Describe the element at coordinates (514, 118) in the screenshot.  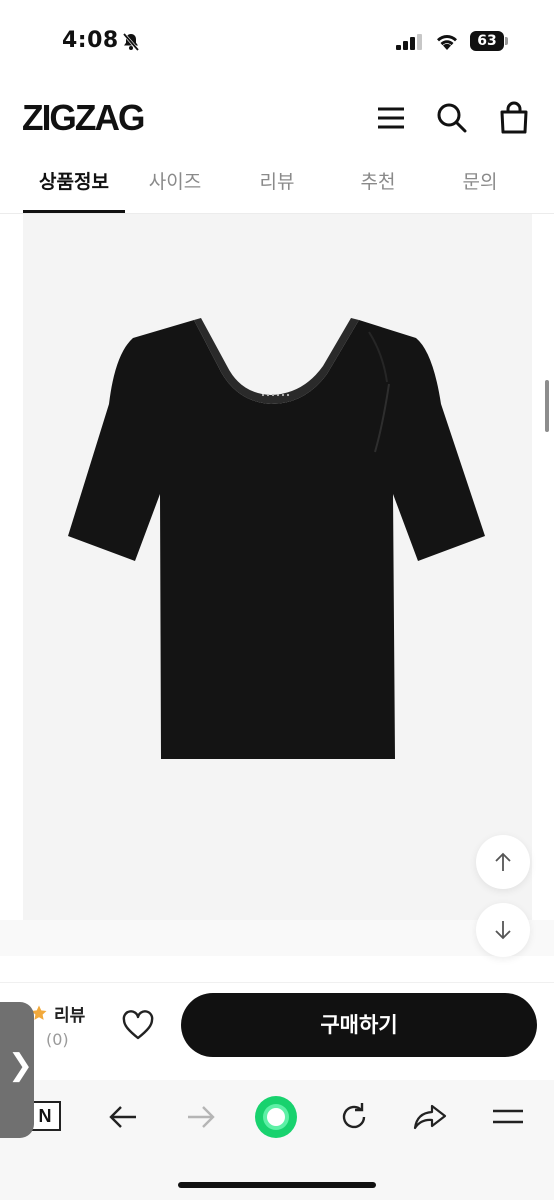
I see `shopping-bag-icon` at that location.